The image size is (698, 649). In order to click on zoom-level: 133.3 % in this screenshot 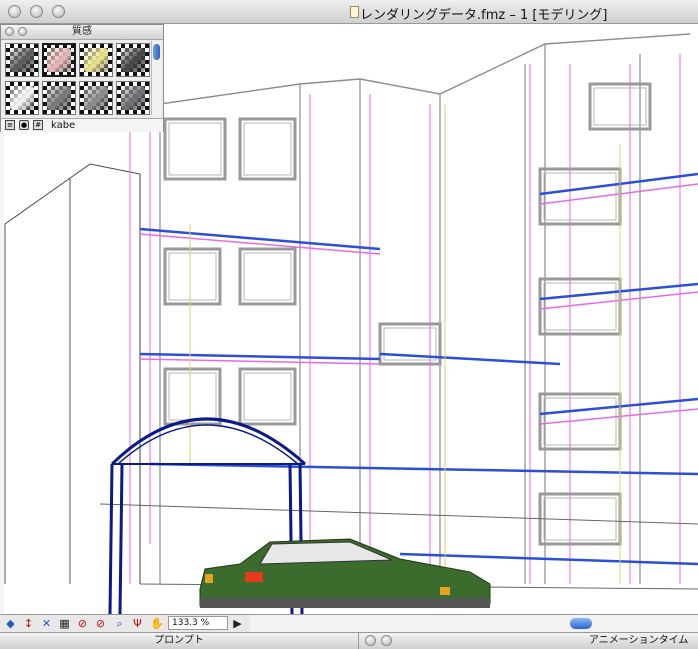, I will do `click(198, 623)`.